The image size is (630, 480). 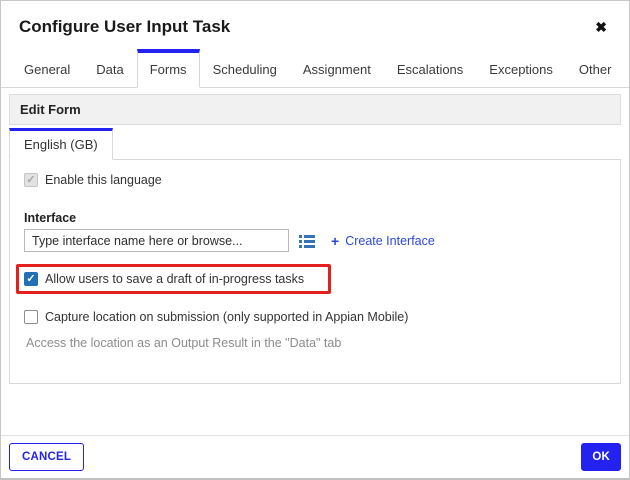 What do you see at coordinates (601, 457) in the screenshot?
I see `ok-button: OK` at bounding box center [601, 457].